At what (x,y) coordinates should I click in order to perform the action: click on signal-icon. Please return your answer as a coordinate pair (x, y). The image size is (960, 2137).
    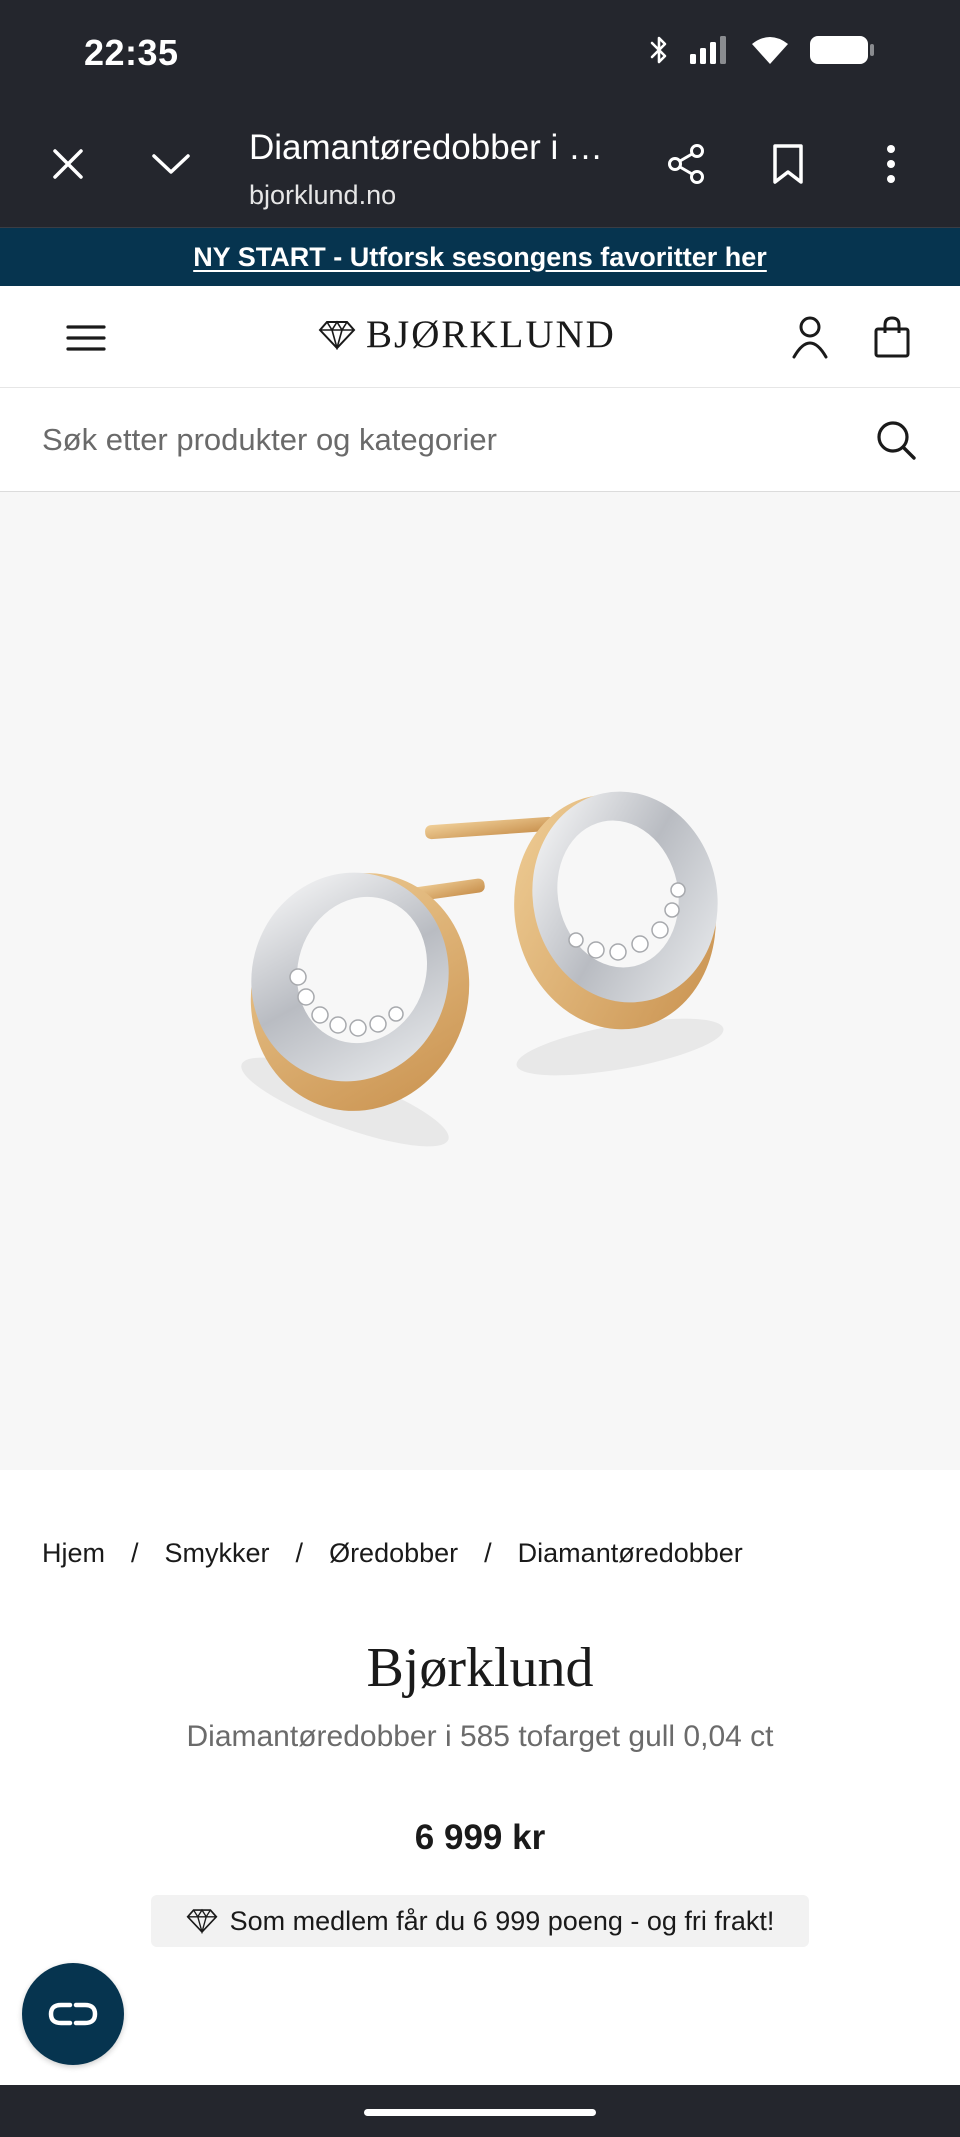
    Looking at the image, I should click on (710, 52).